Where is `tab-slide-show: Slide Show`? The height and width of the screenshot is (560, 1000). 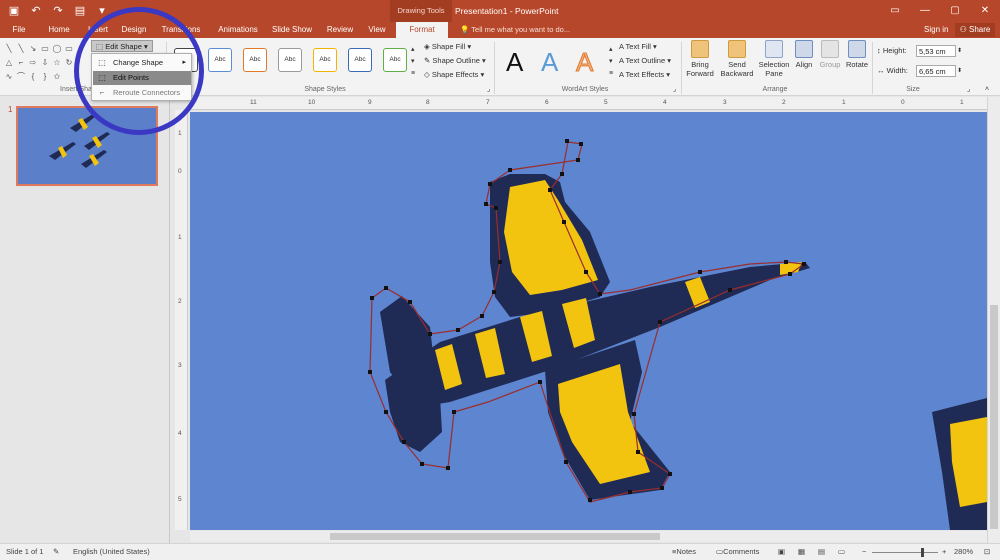
tab-slide-show: Slide Show is located at coordinates (292, 30).